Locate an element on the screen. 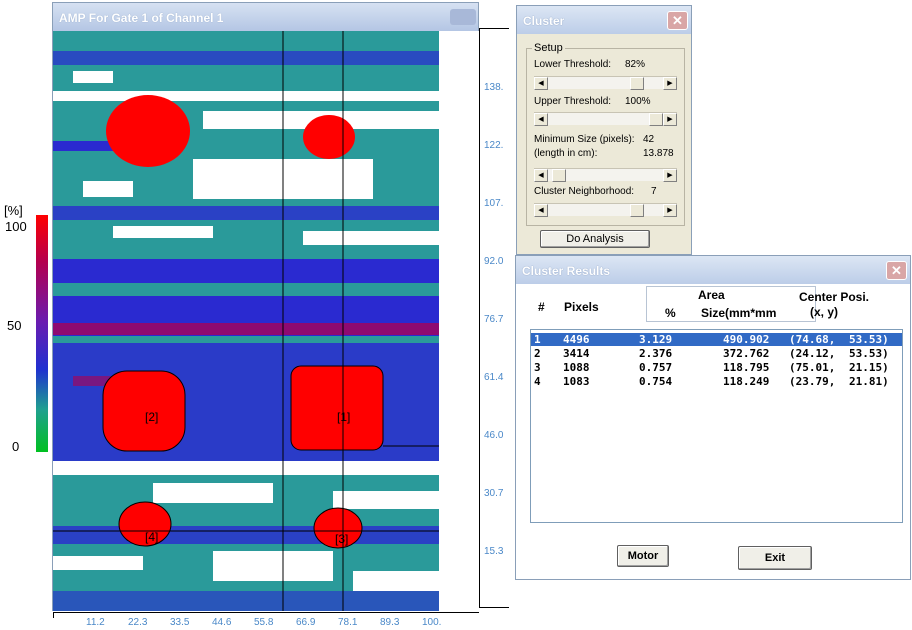  neighborhood-slider: ◀ ▶ is located at coordinates (605, 210).